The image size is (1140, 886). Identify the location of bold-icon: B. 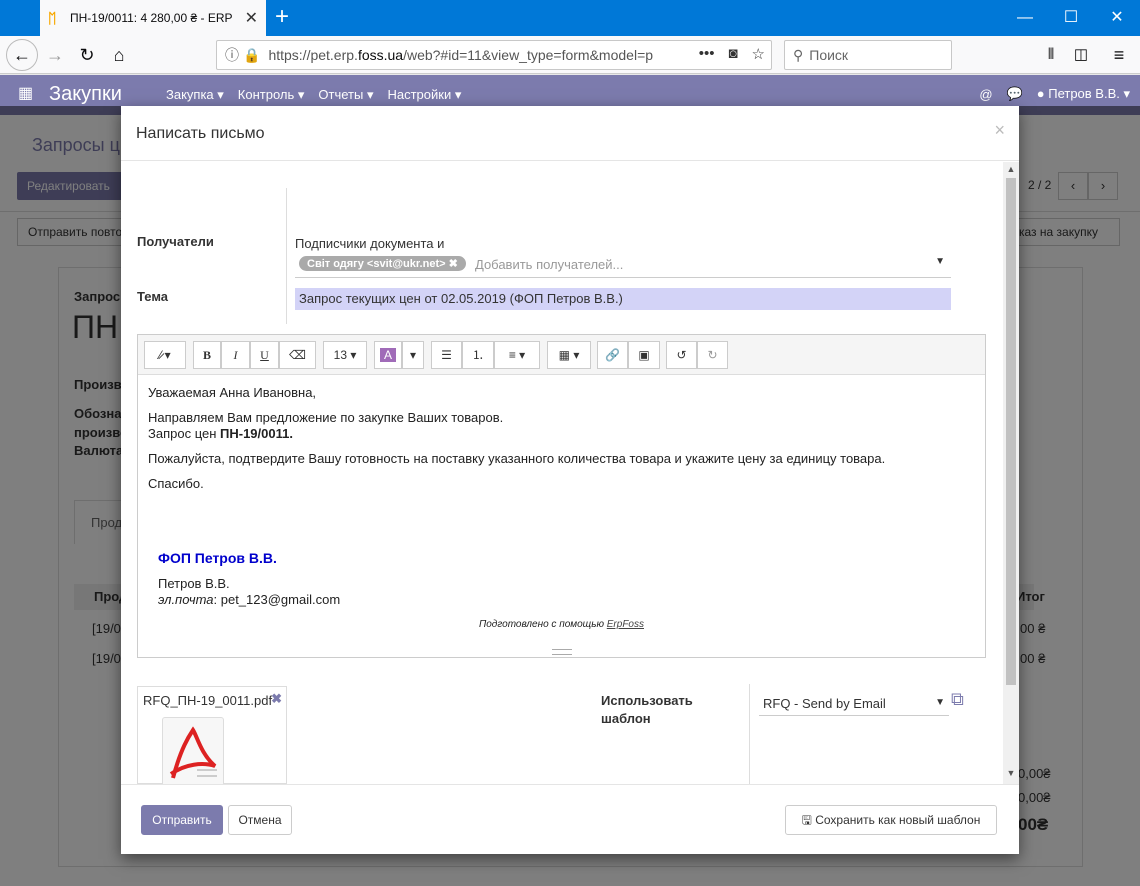
(207, 355).